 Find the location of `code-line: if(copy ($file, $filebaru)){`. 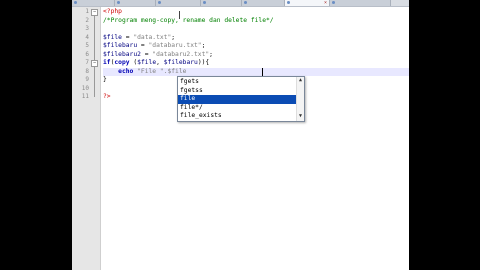

code-line: if(copy ($file, $filebaru)){ is located at coordinates (156, 62).